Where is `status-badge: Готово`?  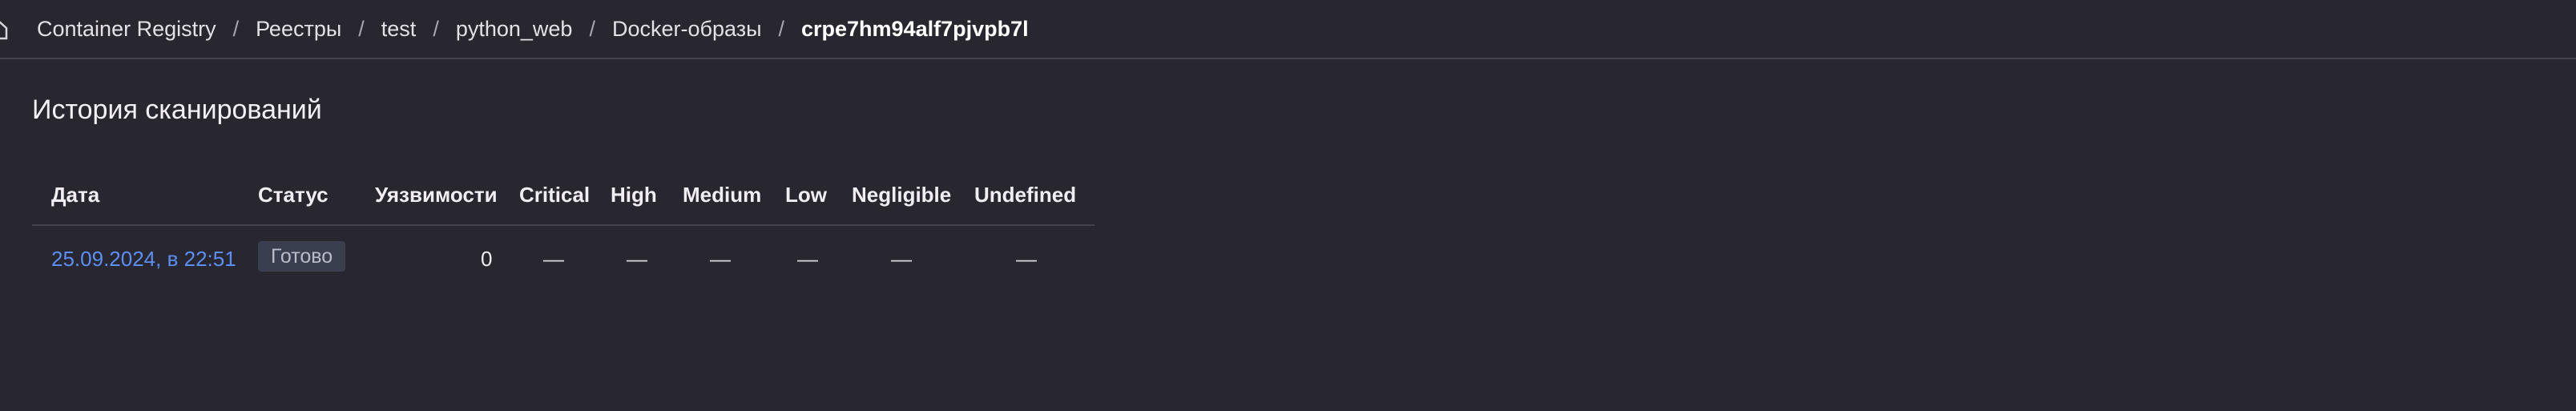
status-badge: Готово is located at coordinates (302, 256).